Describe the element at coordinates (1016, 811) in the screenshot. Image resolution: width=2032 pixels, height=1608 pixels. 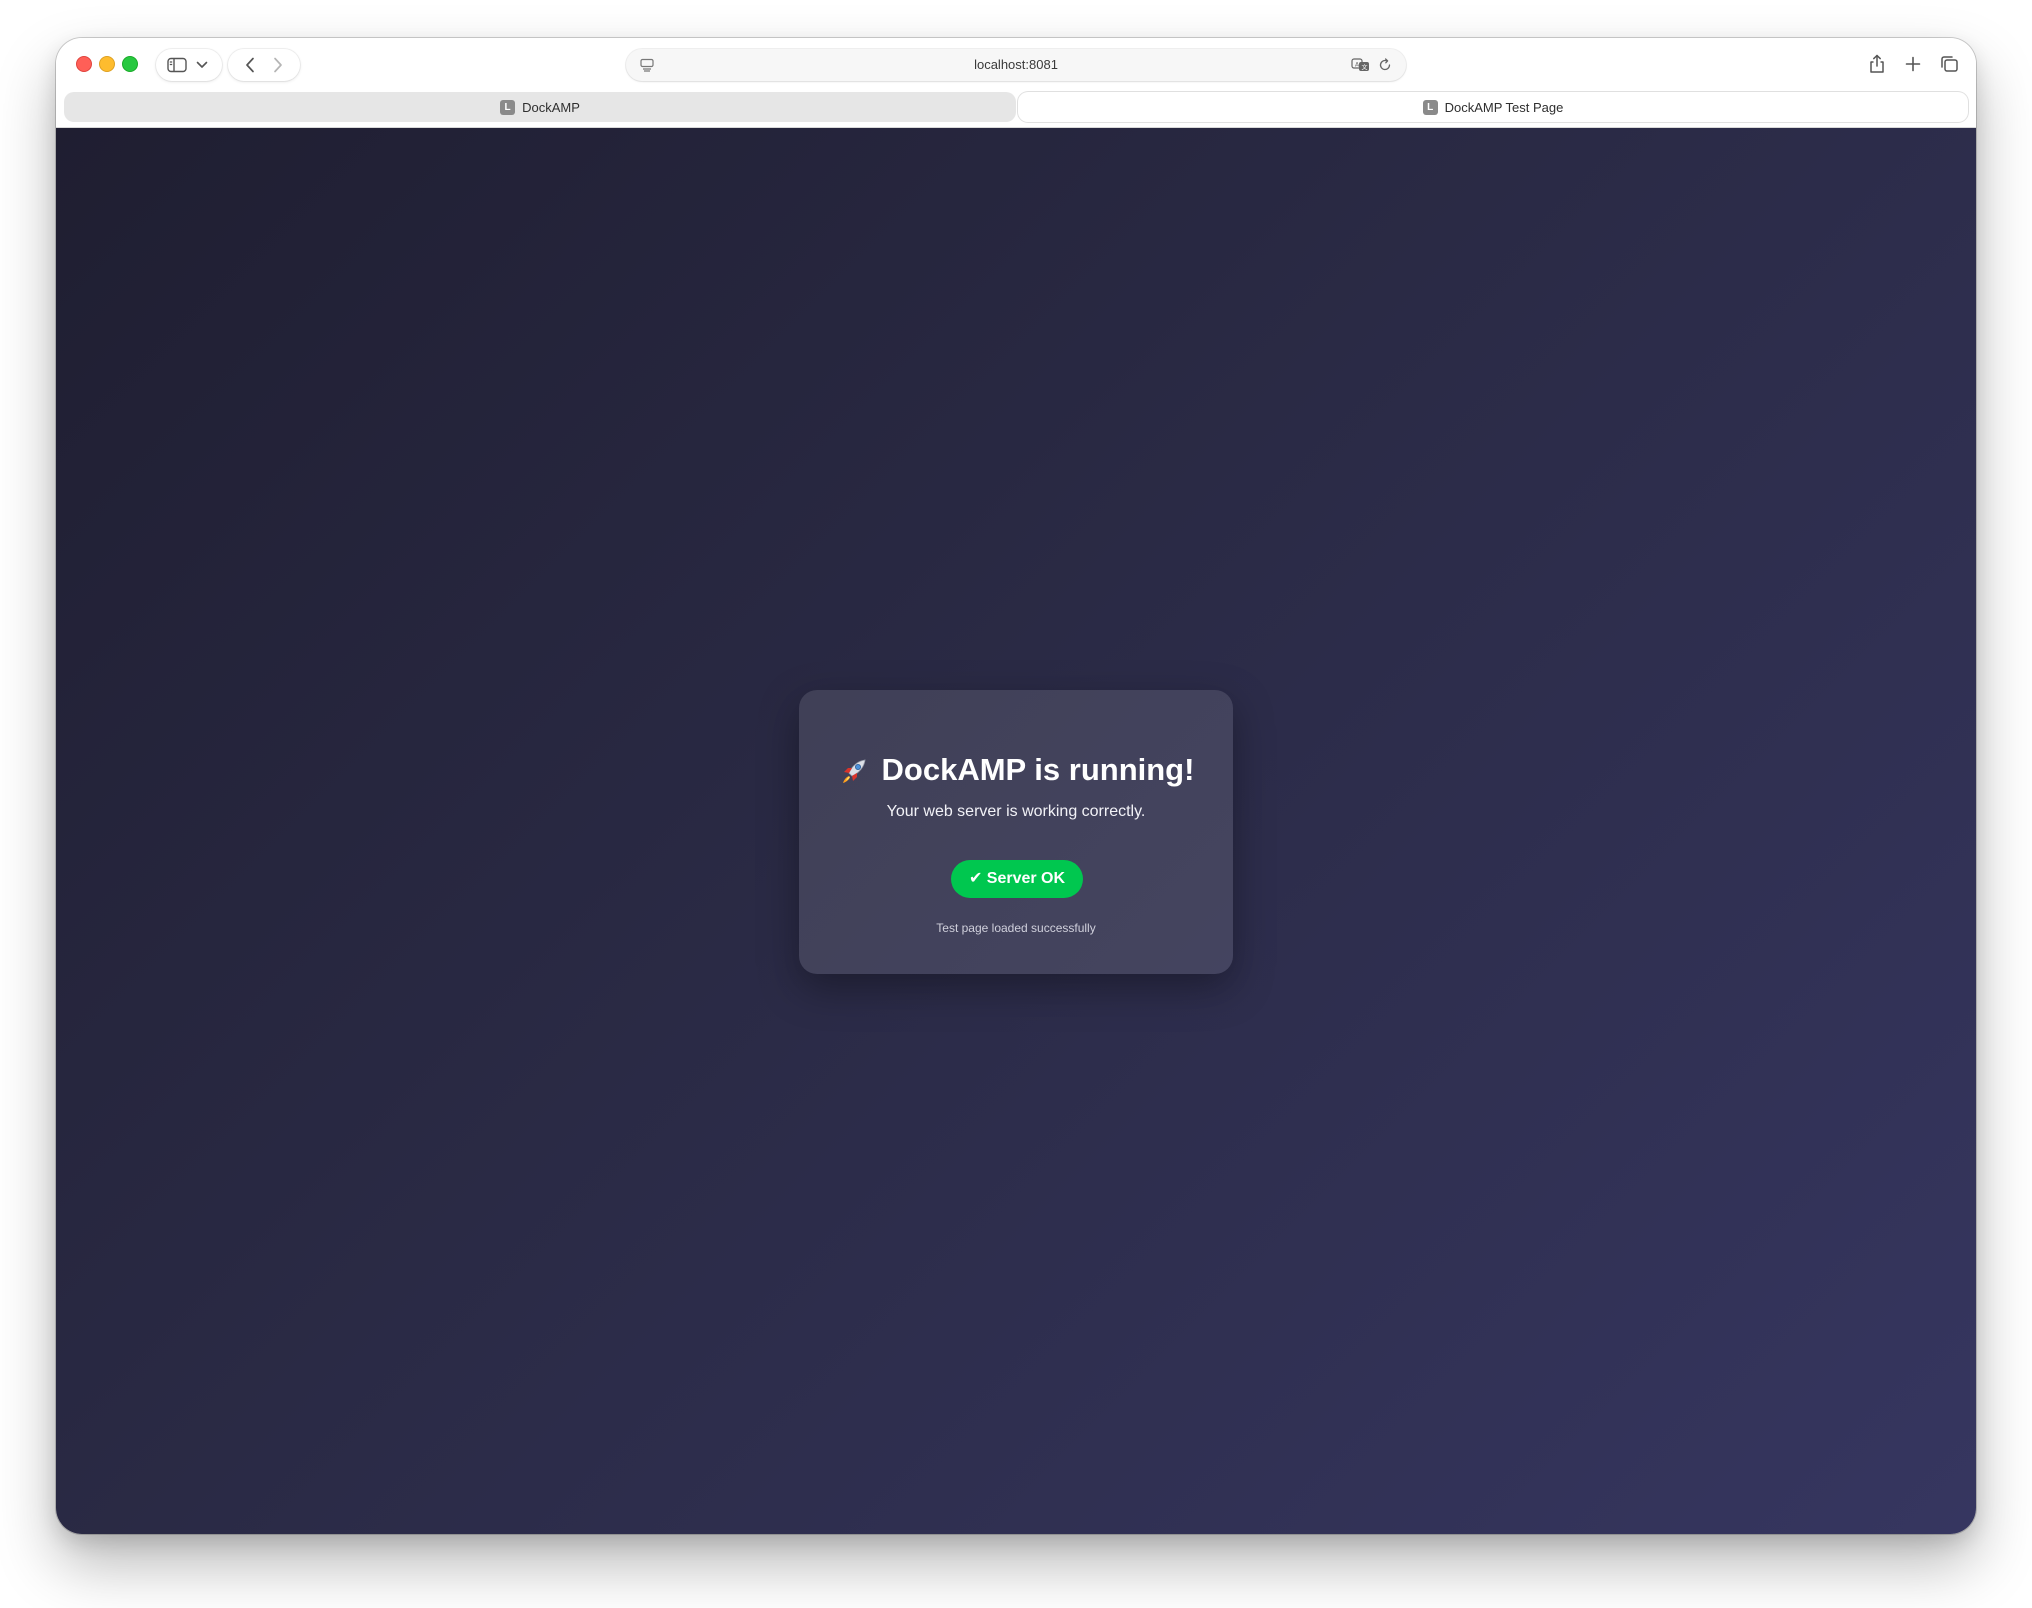
I see `page-subtitle: Your web server is working correctly.` at that location.